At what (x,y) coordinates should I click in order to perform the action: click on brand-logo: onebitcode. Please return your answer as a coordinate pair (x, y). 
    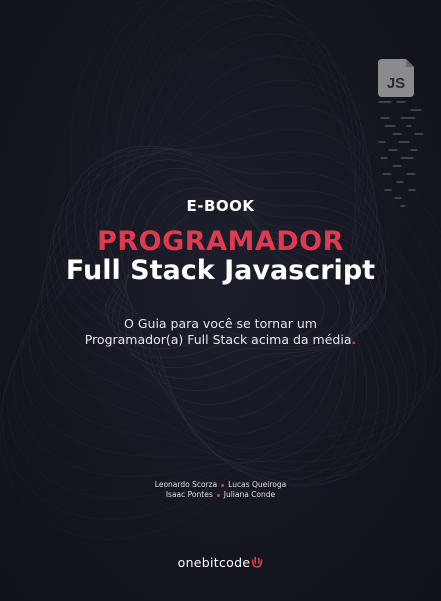
    Looking at the image, I should click on (220, 562).